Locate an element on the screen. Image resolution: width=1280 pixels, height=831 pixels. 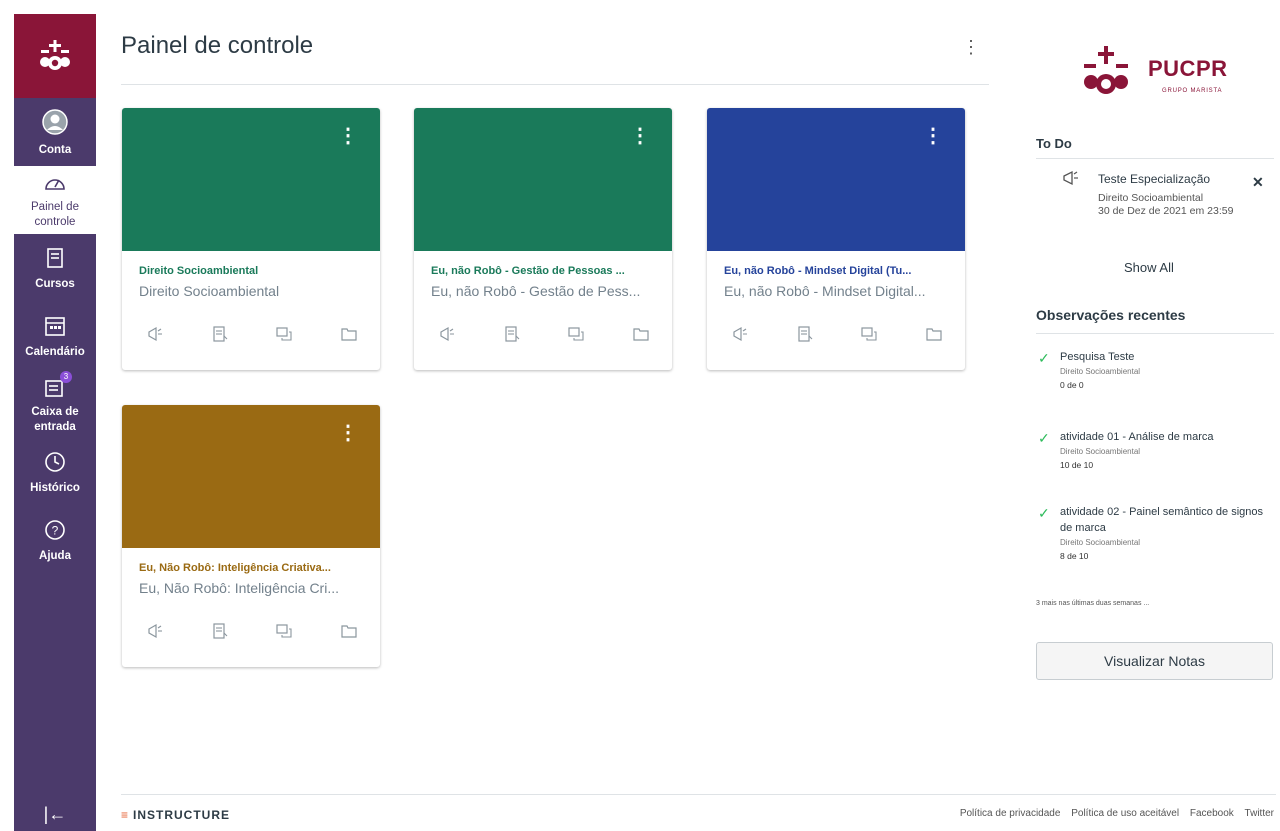
sidebar-item-painel: Painel de controle is located at coordinates (55, 200).